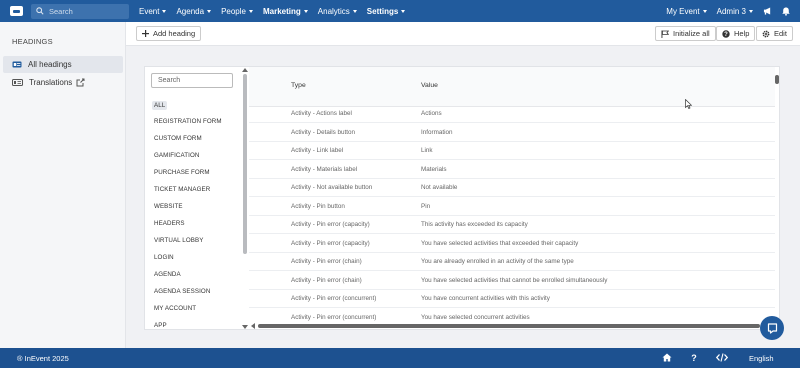  Describe the element at coordinates (40, 11) in the screenshot. I see `search-icon` at that location.